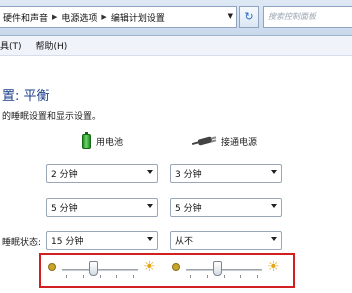 This screenshot has width=352, height=293. Describe the element at coordinates (11, 45) in the screenshot. I see `menu-tools: 具(T)` at that location.